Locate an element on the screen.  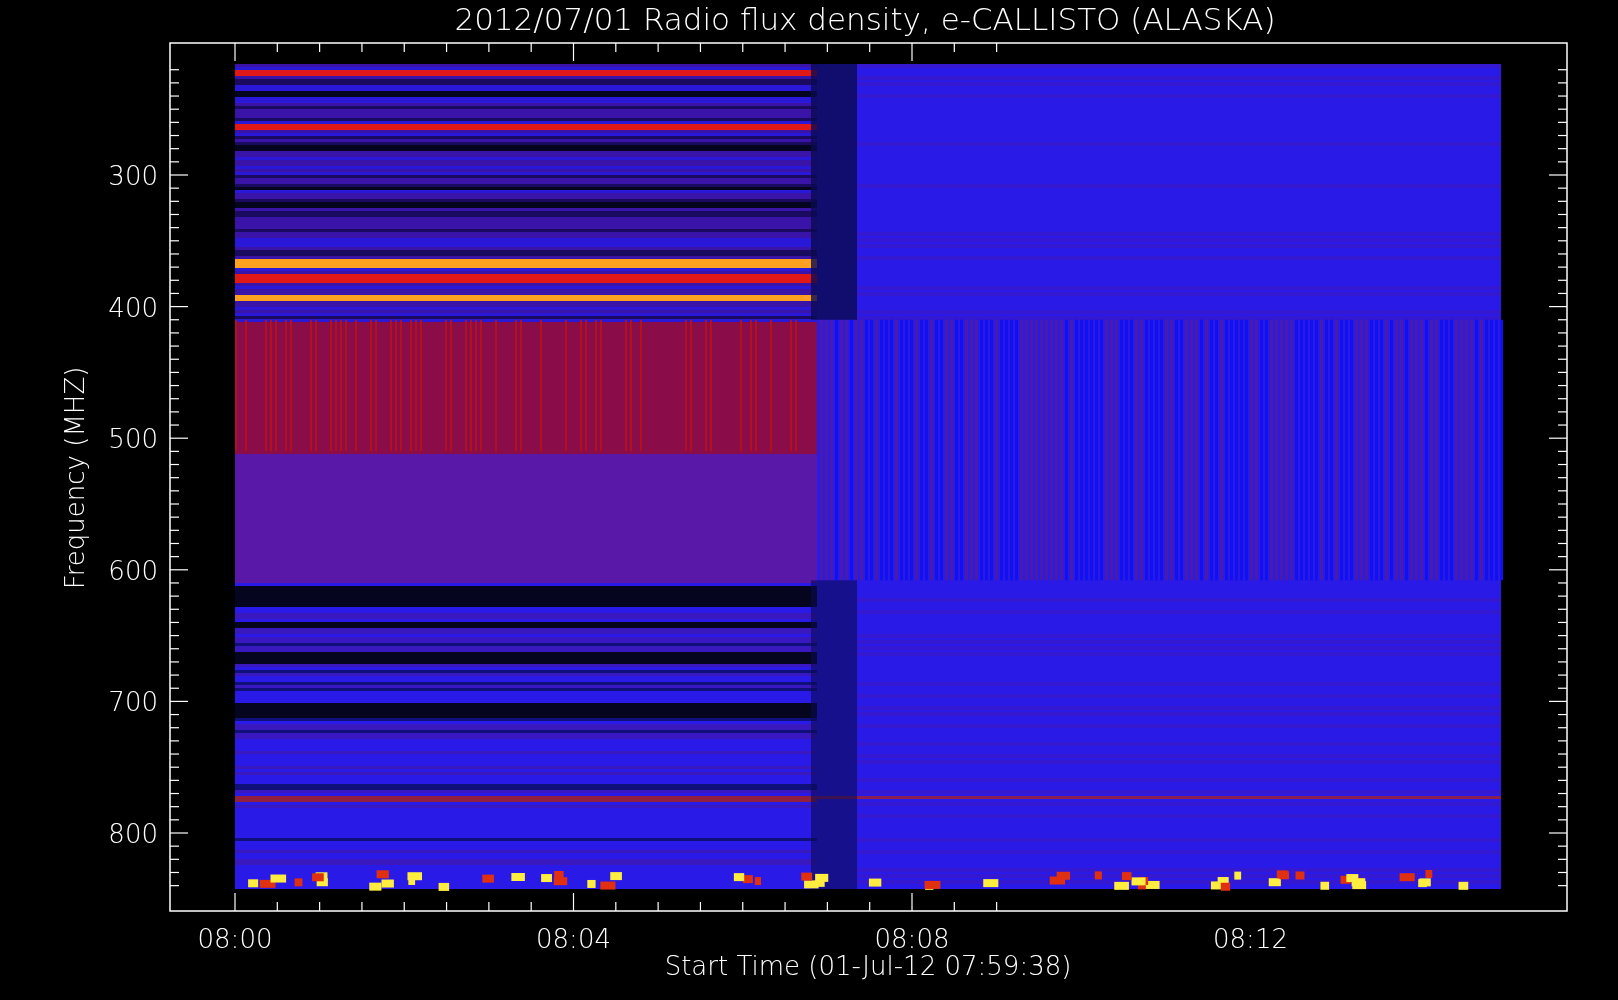
tick-label: 08:12 is located at coordinates (1250, 939).